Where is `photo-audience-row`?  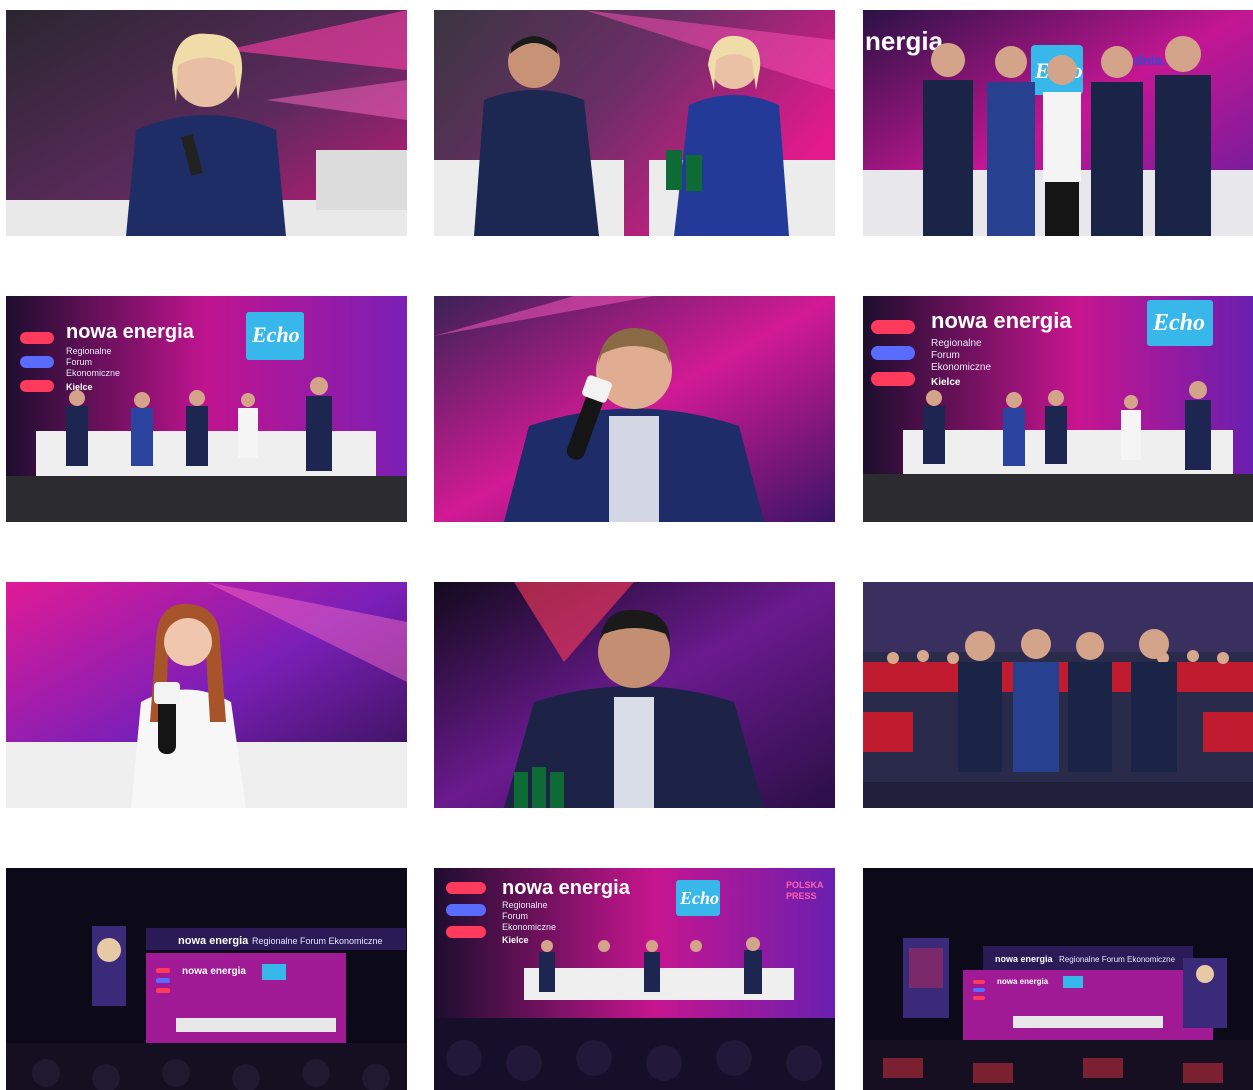 photo-audience-row is located at coordinates (1058, 695).